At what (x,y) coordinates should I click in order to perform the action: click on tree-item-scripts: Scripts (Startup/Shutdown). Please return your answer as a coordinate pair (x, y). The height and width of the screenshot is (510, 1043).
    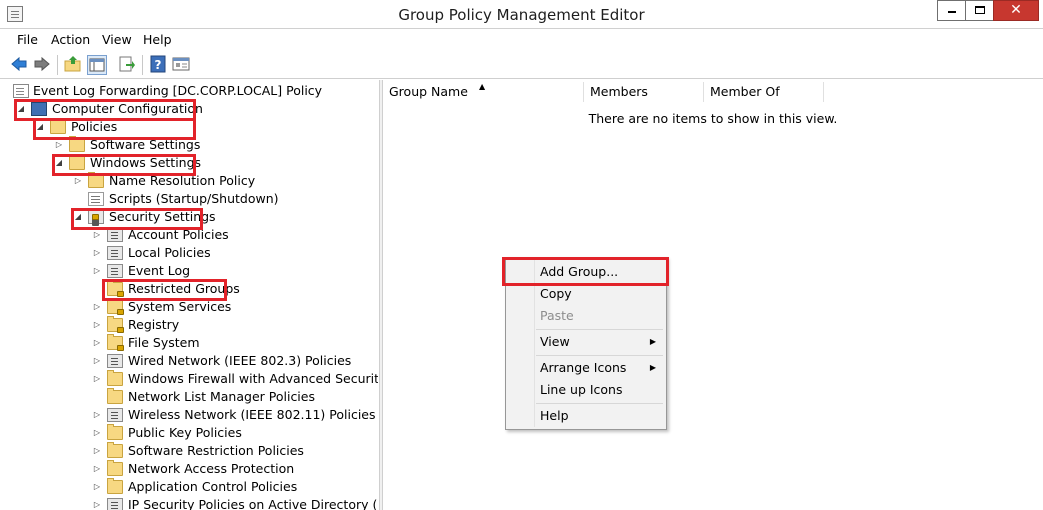
    Looking at the image, I should click on (189, 199).